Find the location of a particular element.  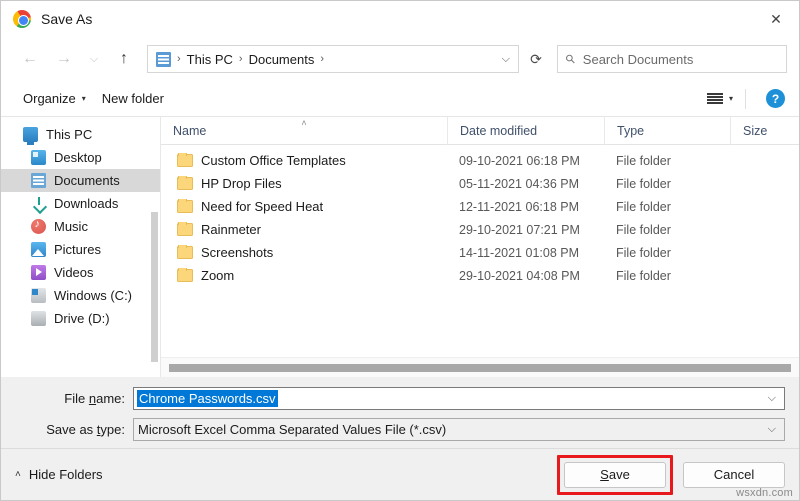

column-header-label: Size is located at coordinates (755, 130).